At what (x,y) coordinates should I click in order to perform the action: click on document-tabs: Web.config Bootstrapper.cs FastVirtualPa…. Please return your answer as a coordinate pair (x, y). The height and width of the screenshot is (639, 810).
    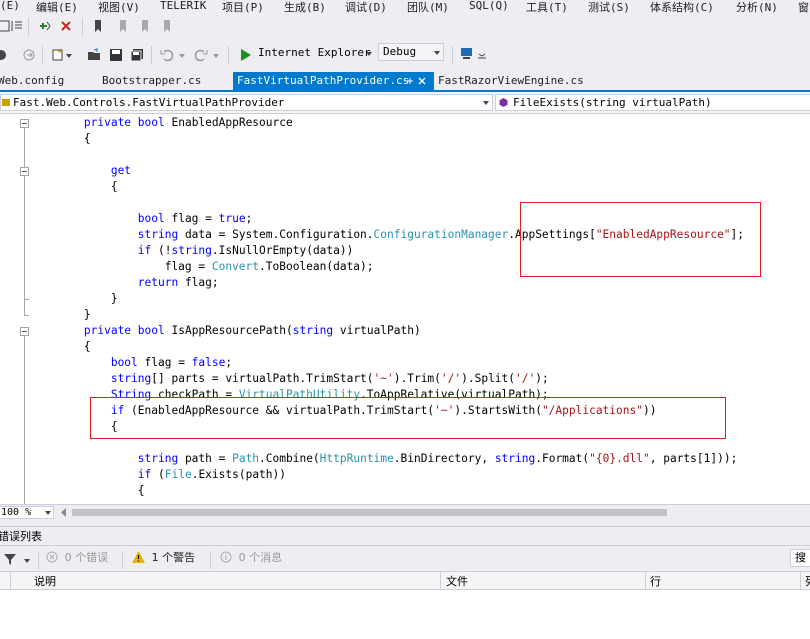
    Looking at the image, I should click on (405, 82).